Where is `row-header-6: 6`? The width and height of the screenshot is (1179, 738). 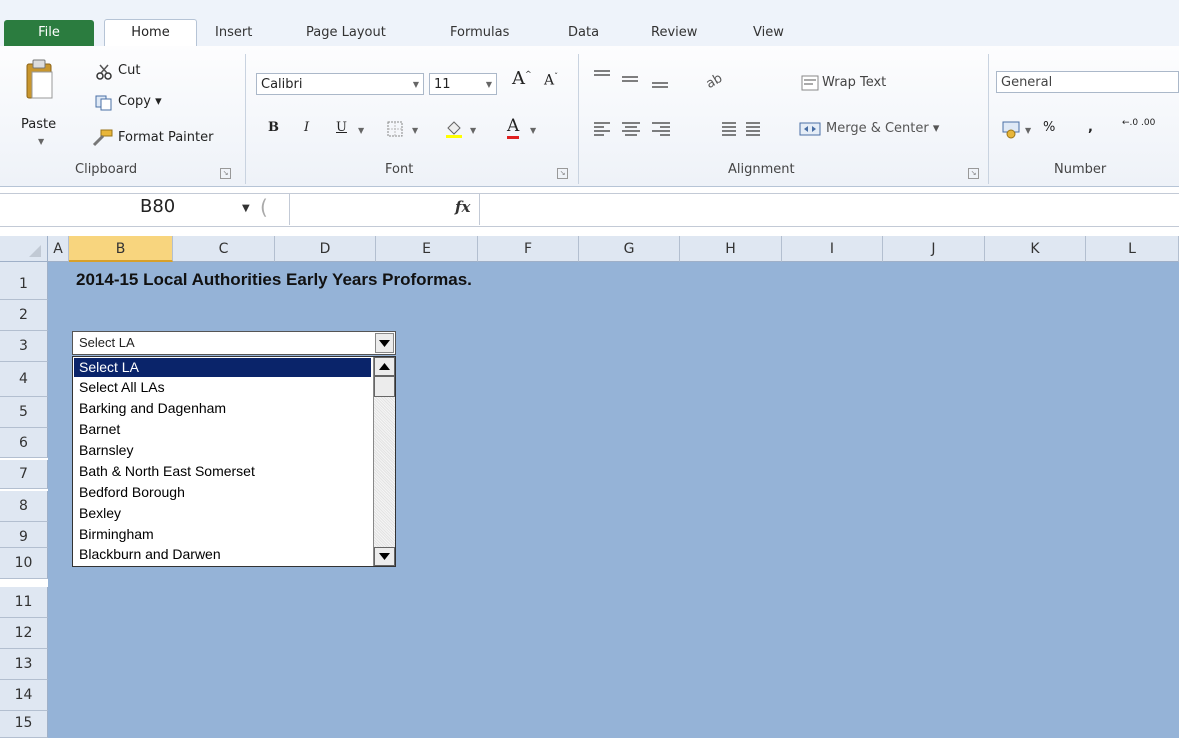 row-header-6: 6 is located at coordinates (24, 443).